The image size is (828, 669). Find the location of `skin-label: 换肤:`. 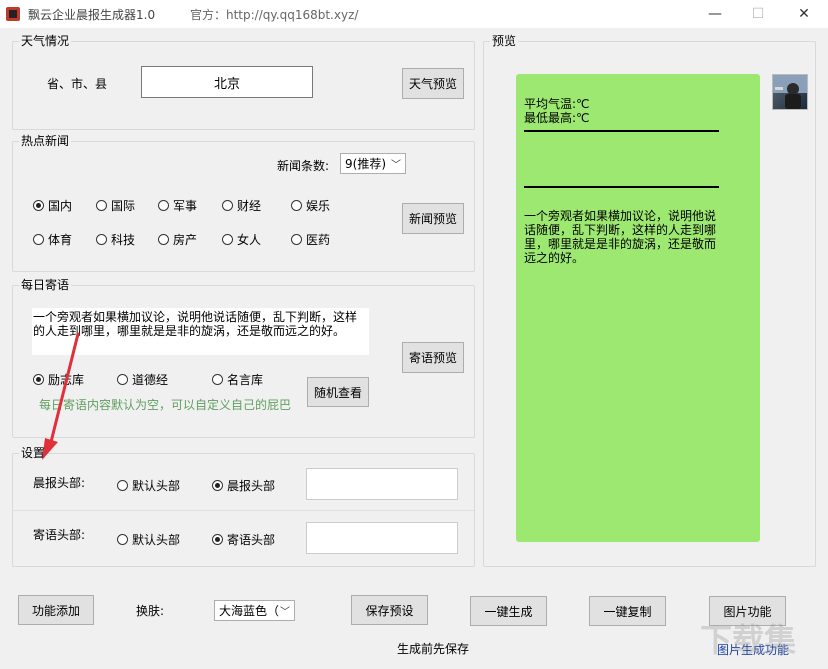

skin-label: 换肤: is located at coordinates (150, 611).